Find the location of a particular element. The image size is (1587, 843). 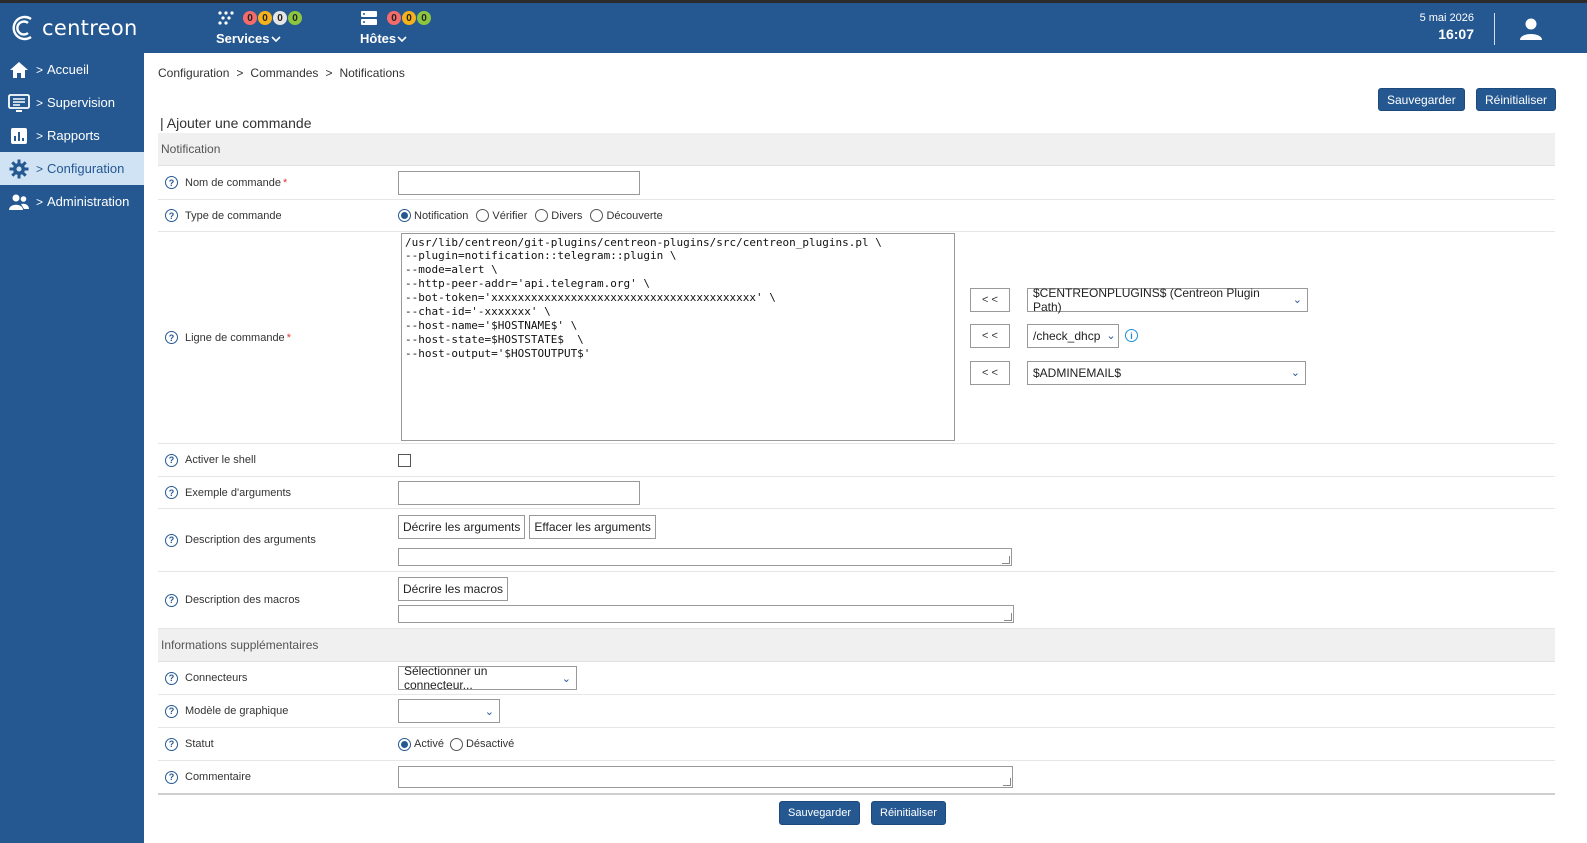

argument-example-input is located at coordinates (519, 492).